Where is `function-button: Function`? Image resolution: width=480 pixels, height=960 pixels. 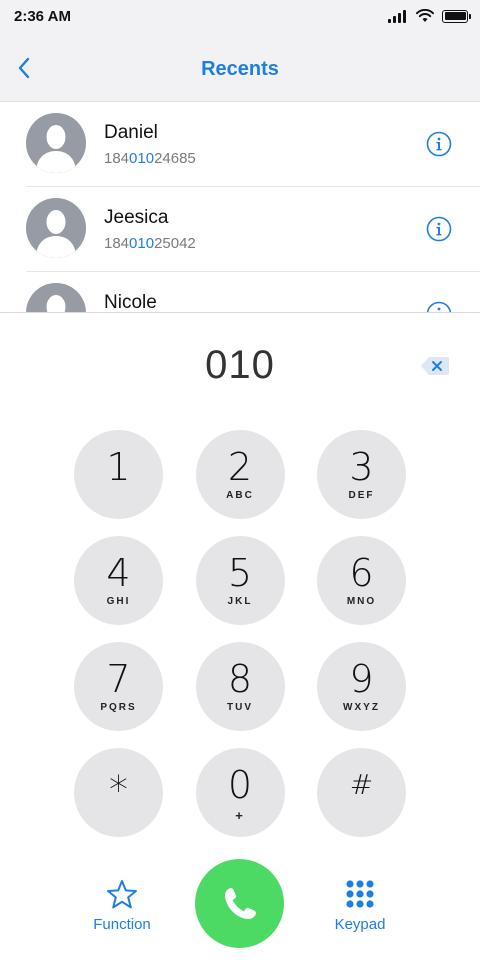
function-button: Function is located at coordinates (122, 906).